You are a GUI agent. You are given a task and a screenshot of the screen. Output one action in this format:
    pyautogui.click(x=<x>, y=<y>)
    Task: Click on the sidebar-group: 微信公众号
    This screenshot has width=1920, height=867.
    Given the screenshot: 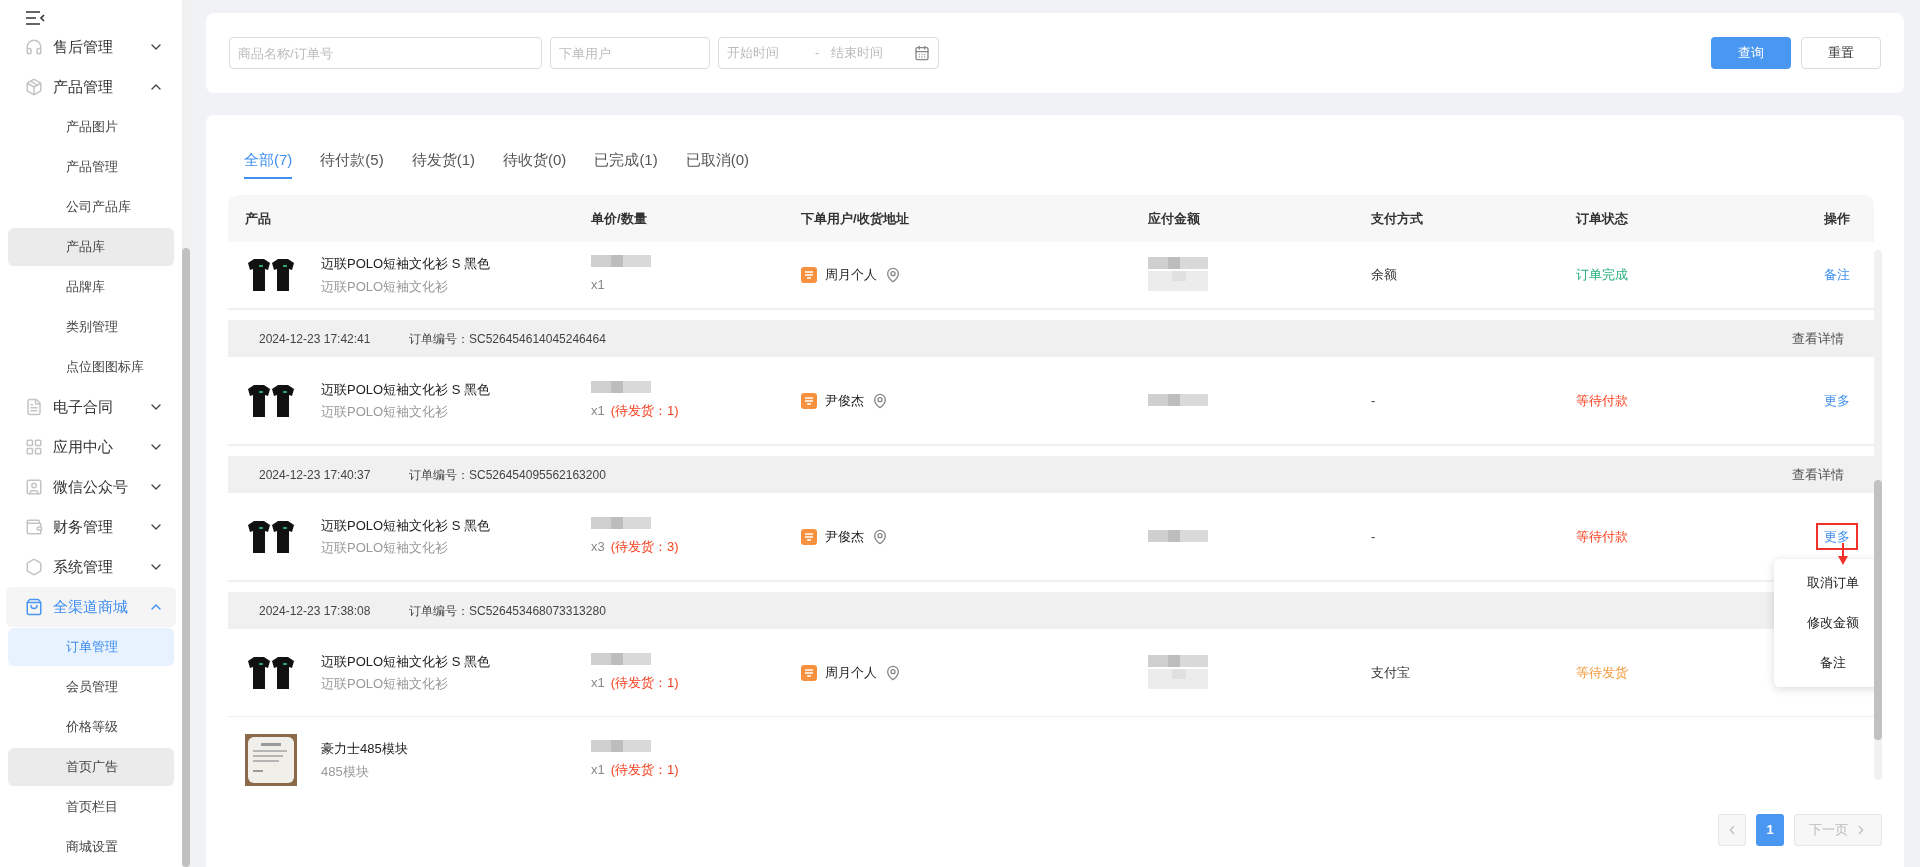 What is the action you would take?
    pyautogui.click(x=91, y=487)
    